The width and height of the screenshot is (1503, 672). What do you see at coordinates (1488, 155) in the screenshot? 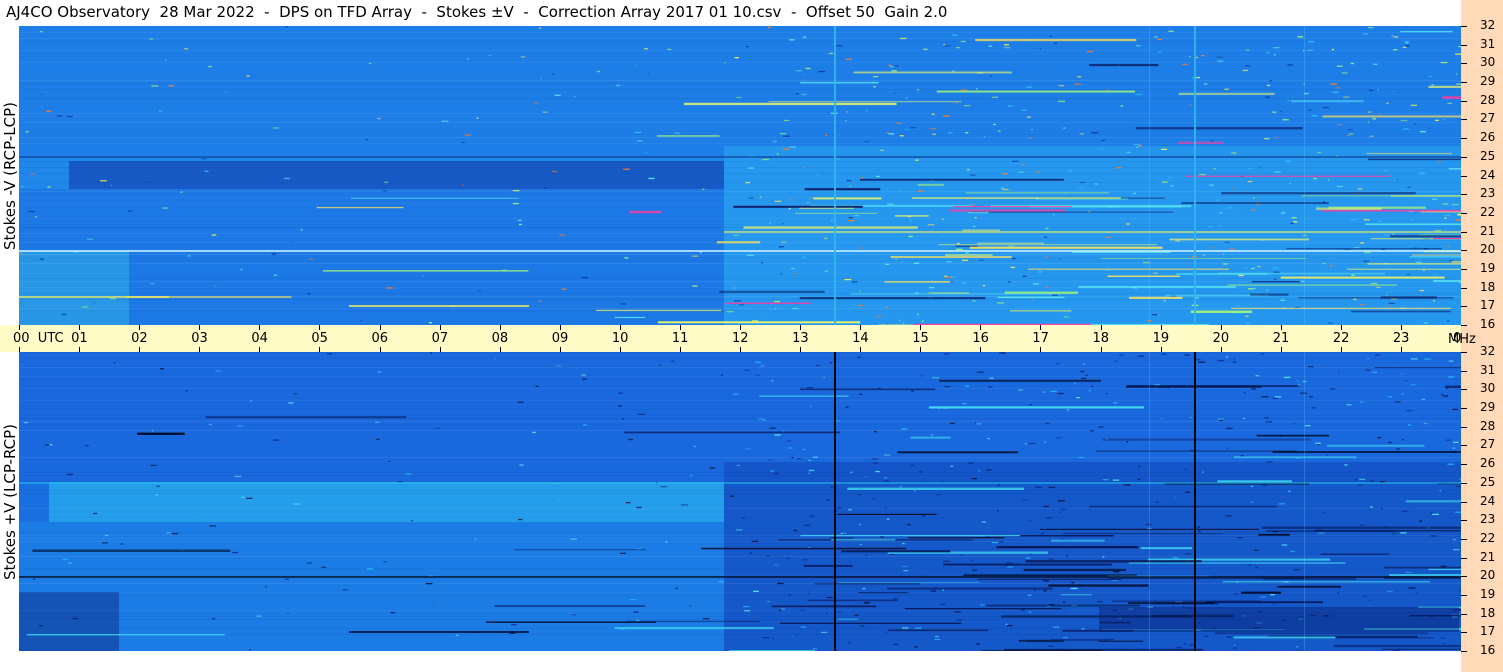
I see `frequency-tick-label: 25` at bounding box center [1488, 155].